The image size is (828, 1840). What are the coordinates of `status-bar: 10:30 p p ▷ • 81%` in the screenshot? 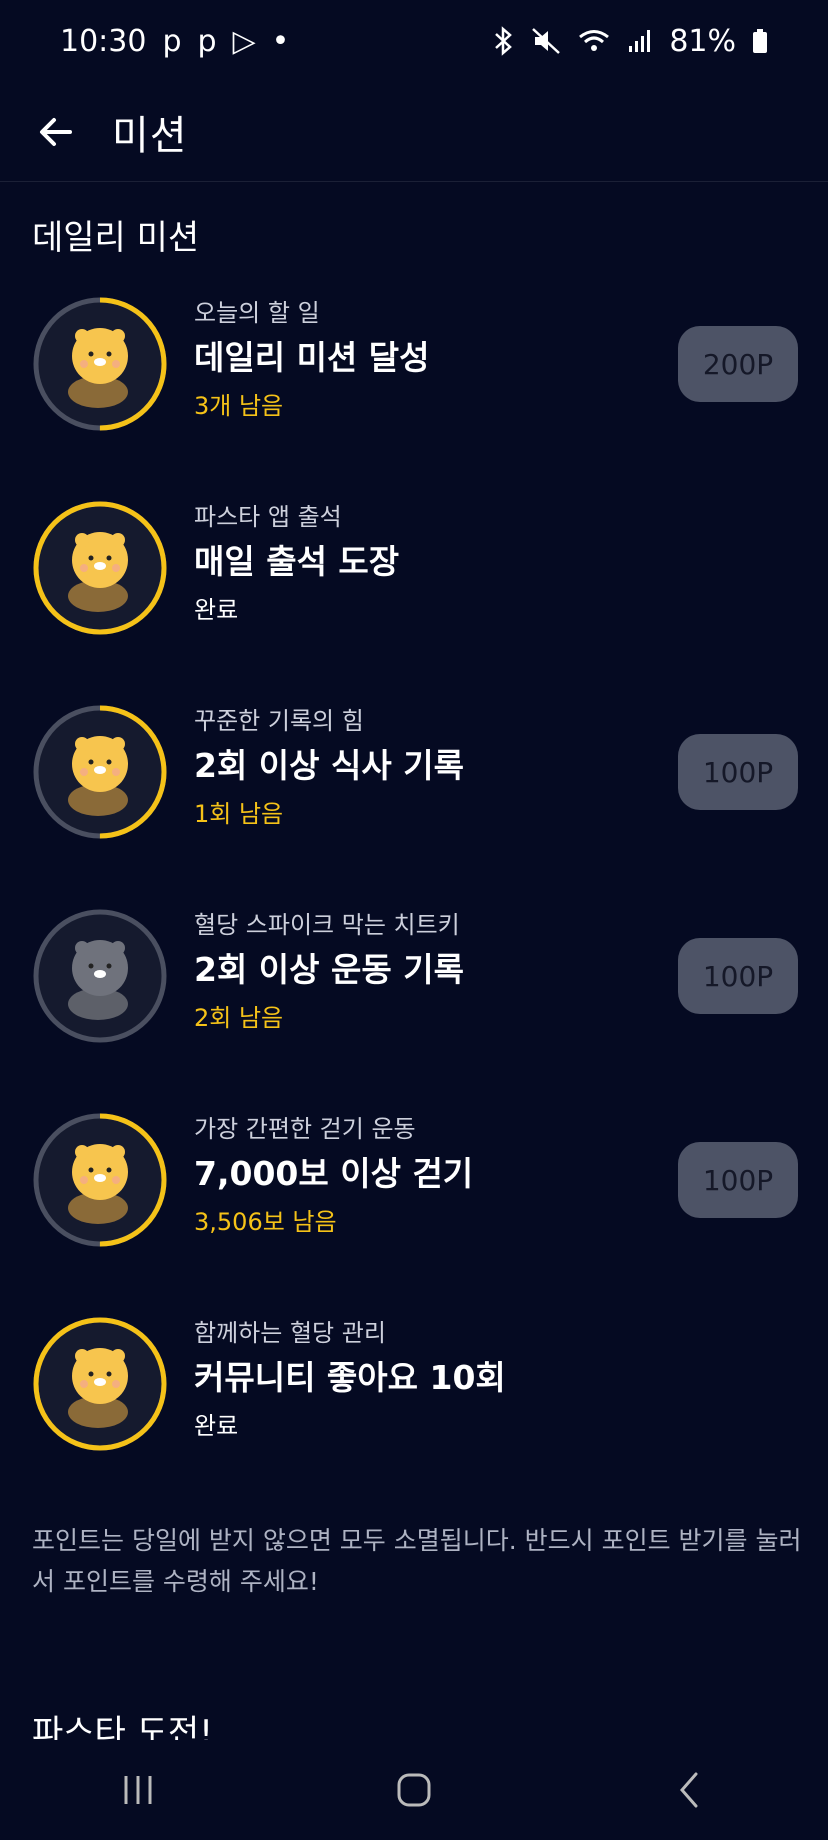 It's located at (414, 41).